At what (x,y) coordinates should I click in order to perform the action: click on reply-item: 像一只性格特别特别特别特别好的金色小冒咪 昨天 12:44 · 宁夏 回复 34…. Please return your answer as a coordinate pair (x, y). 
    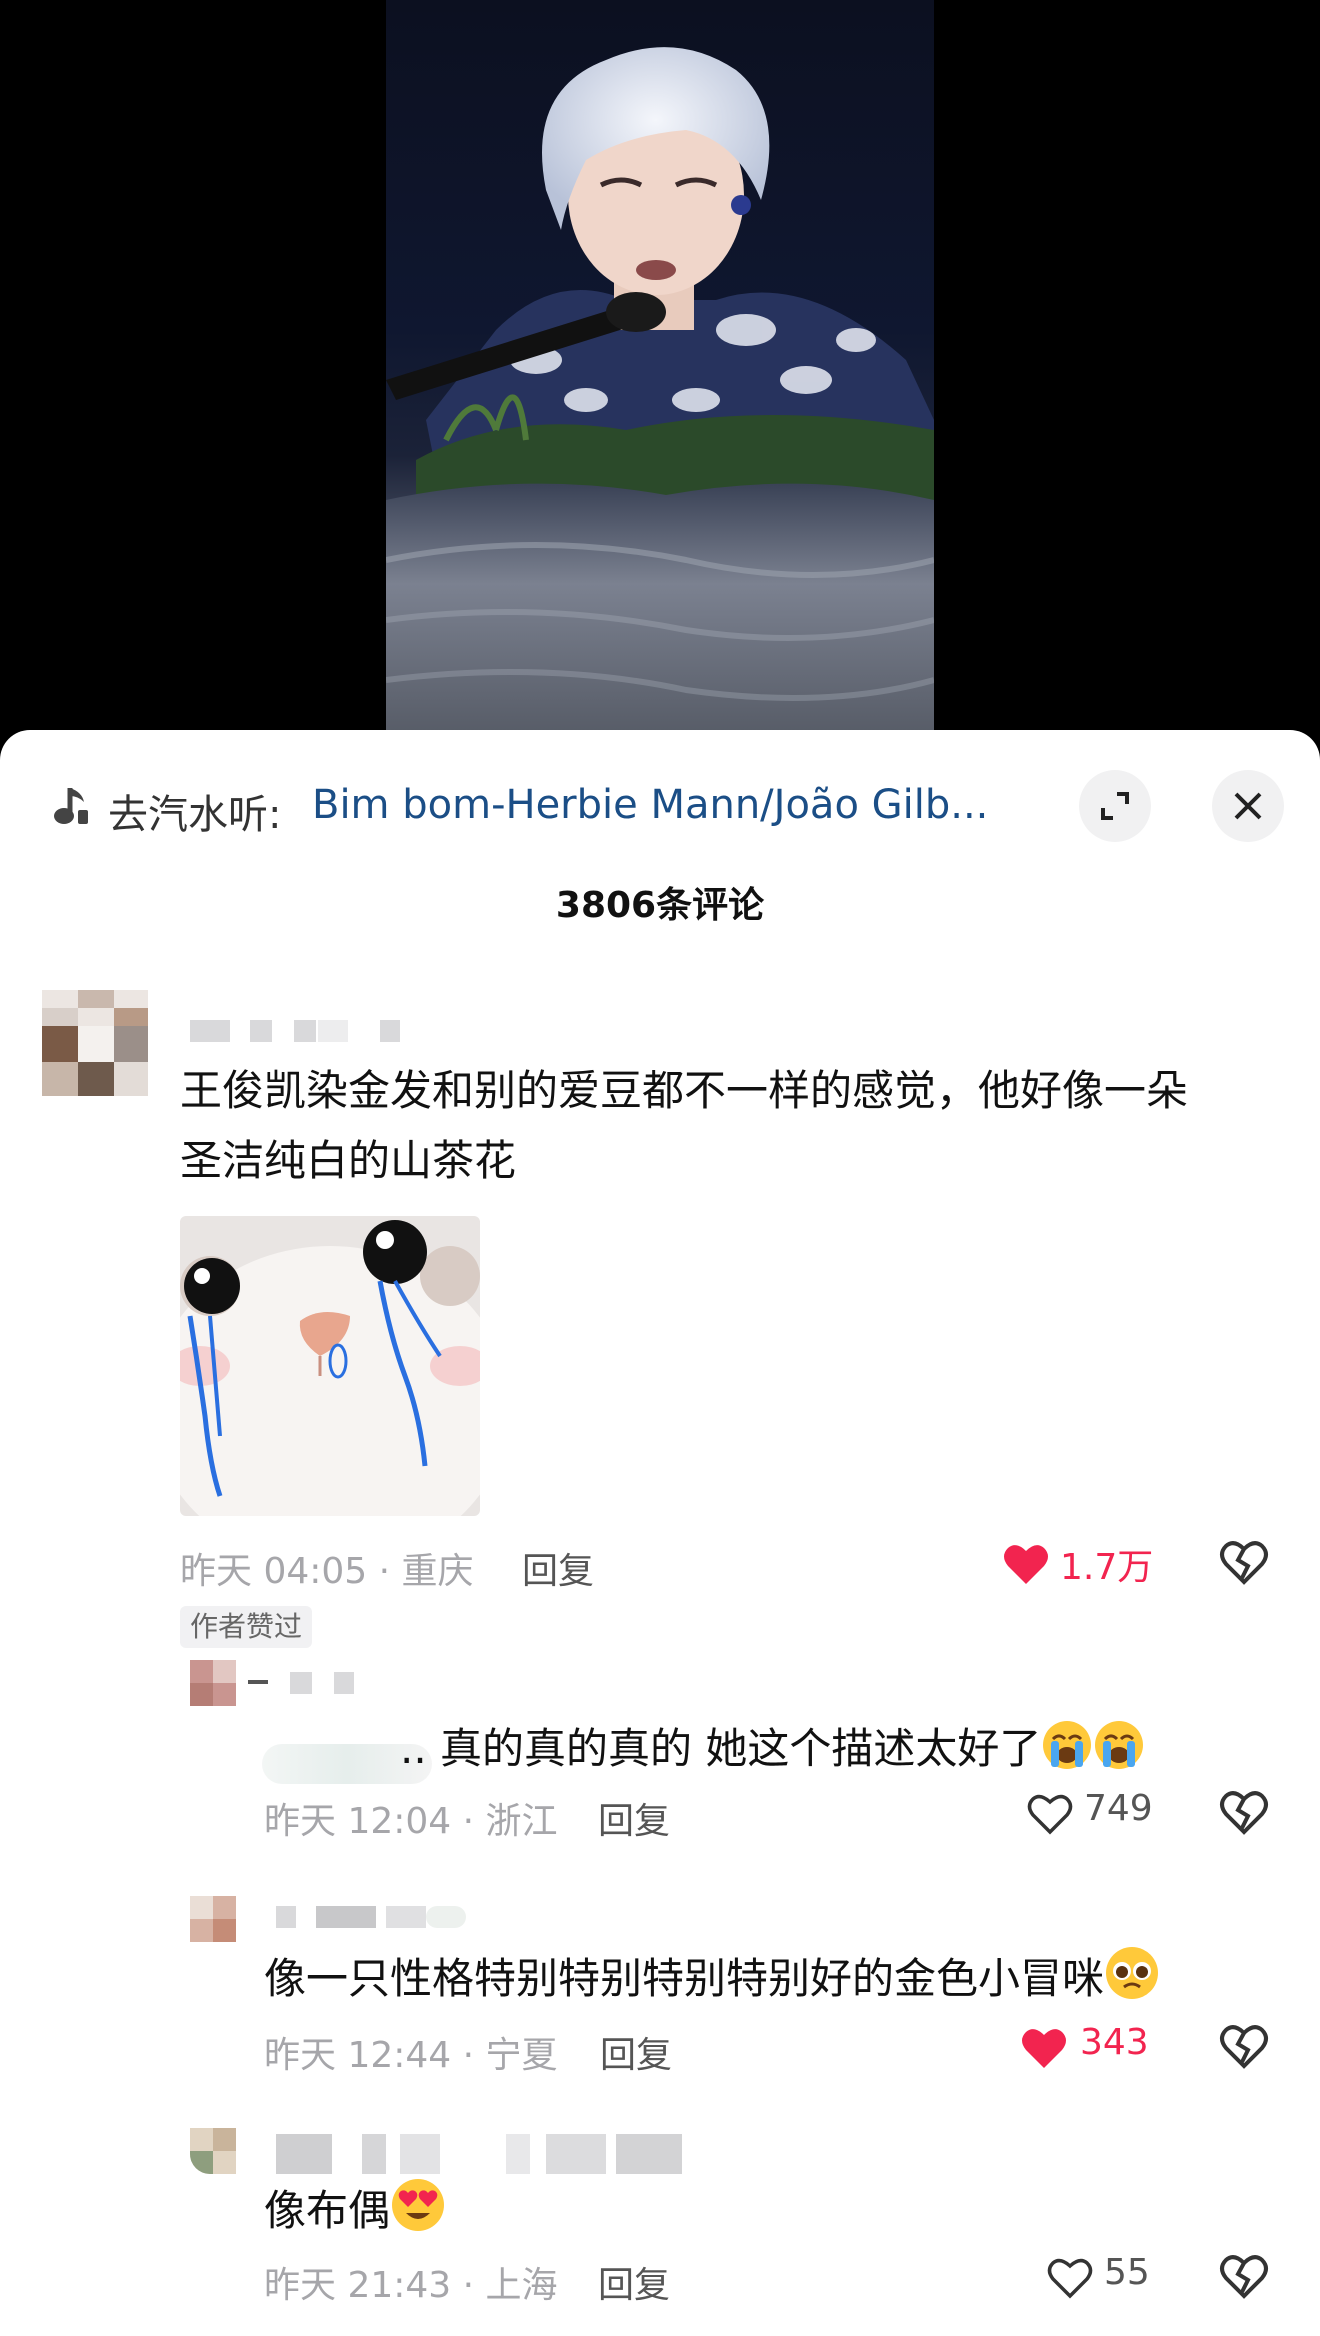
    Looking at the image, I should click on (660, 2006).